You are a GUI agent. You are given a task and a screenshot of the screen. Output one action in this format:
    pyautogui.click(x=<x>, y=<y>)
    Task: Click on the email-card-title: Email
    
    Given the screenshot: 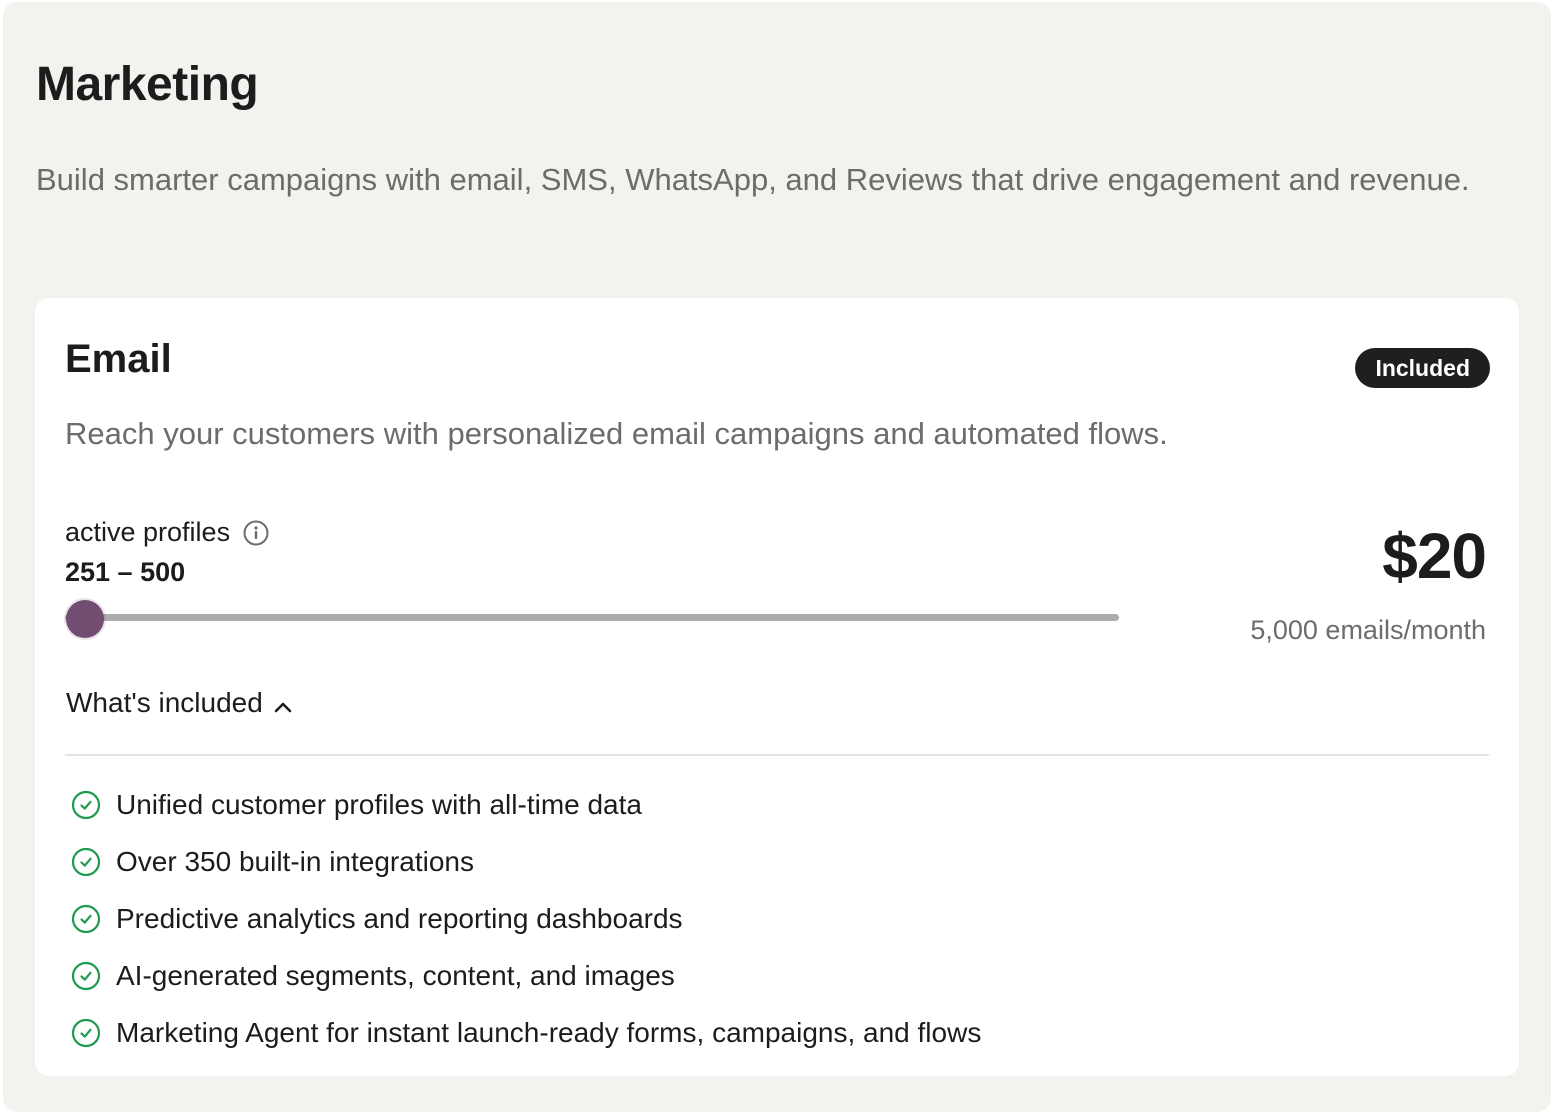 What is the action you would take?
    pyautogui.click(x=118, y=359)
    